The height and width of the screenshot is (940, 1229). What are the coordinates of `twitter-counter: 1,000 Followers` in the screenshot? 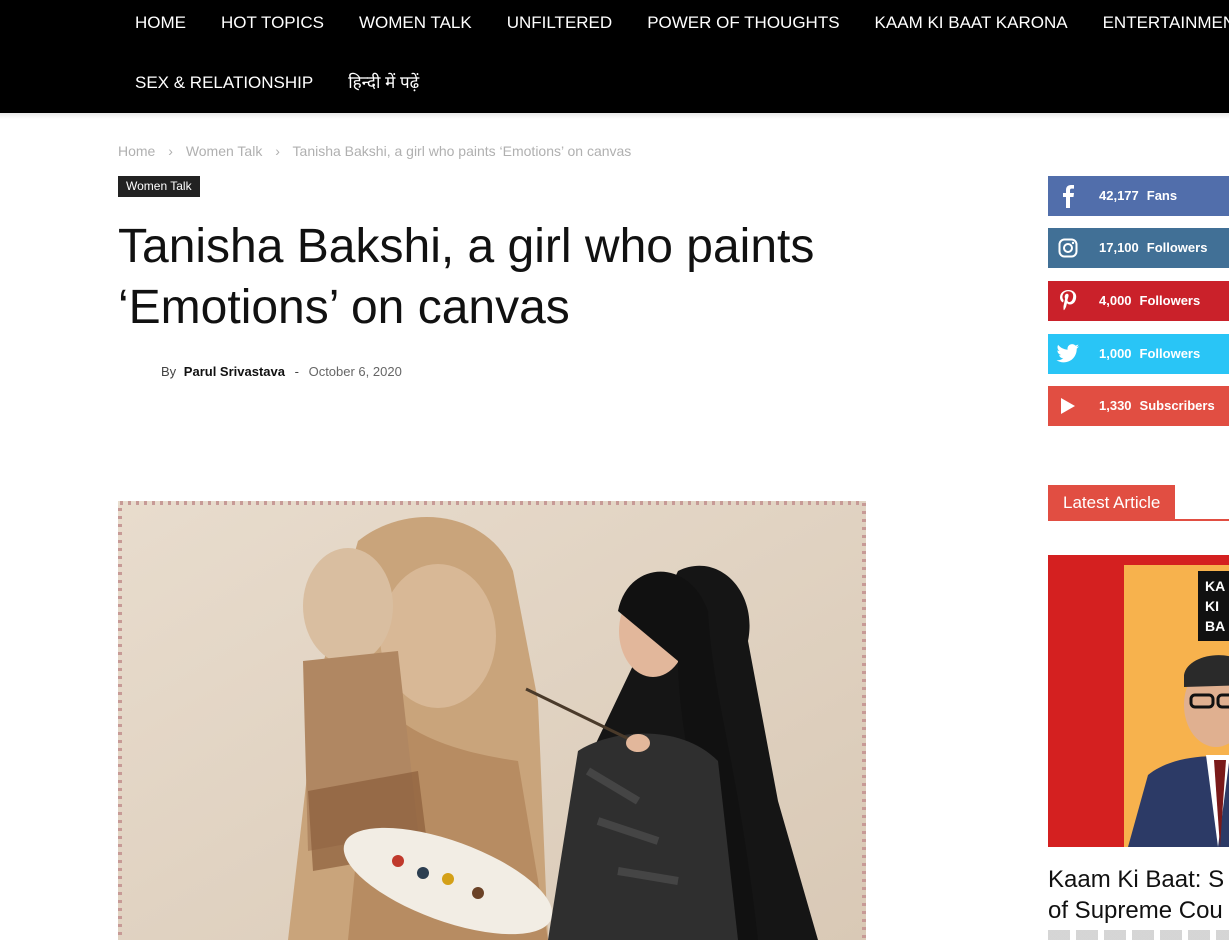 It's located at (1138, 354).